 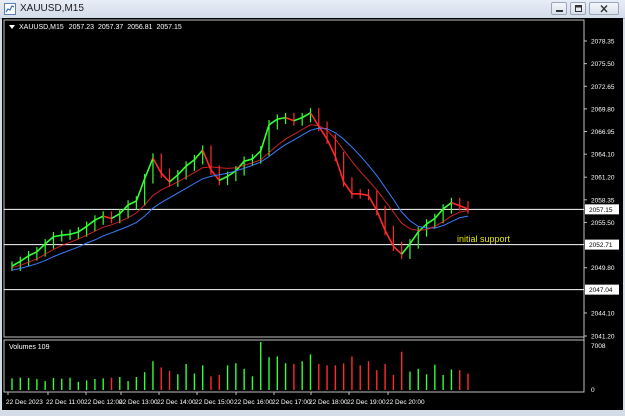 I want to click on bottom-strip, so click(x=312, y=413).